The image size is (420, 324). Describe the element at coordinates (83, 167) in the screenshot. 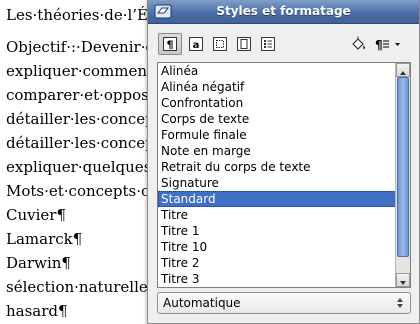

I see `document-line: expliquer·quelques·i` at that location.